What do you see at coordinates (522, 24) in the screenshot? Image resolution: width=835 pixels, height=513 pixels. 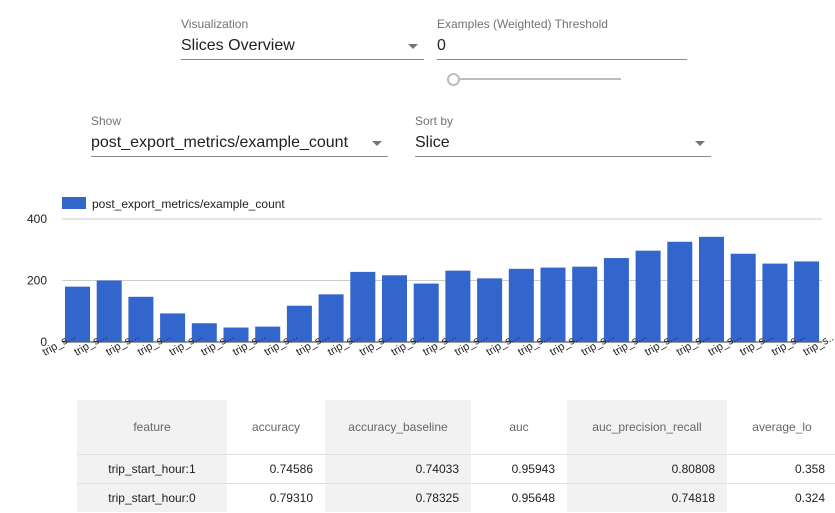 I see `threshold-label: Examples (Weighted) Threshold` at bounding box center [522, 24].